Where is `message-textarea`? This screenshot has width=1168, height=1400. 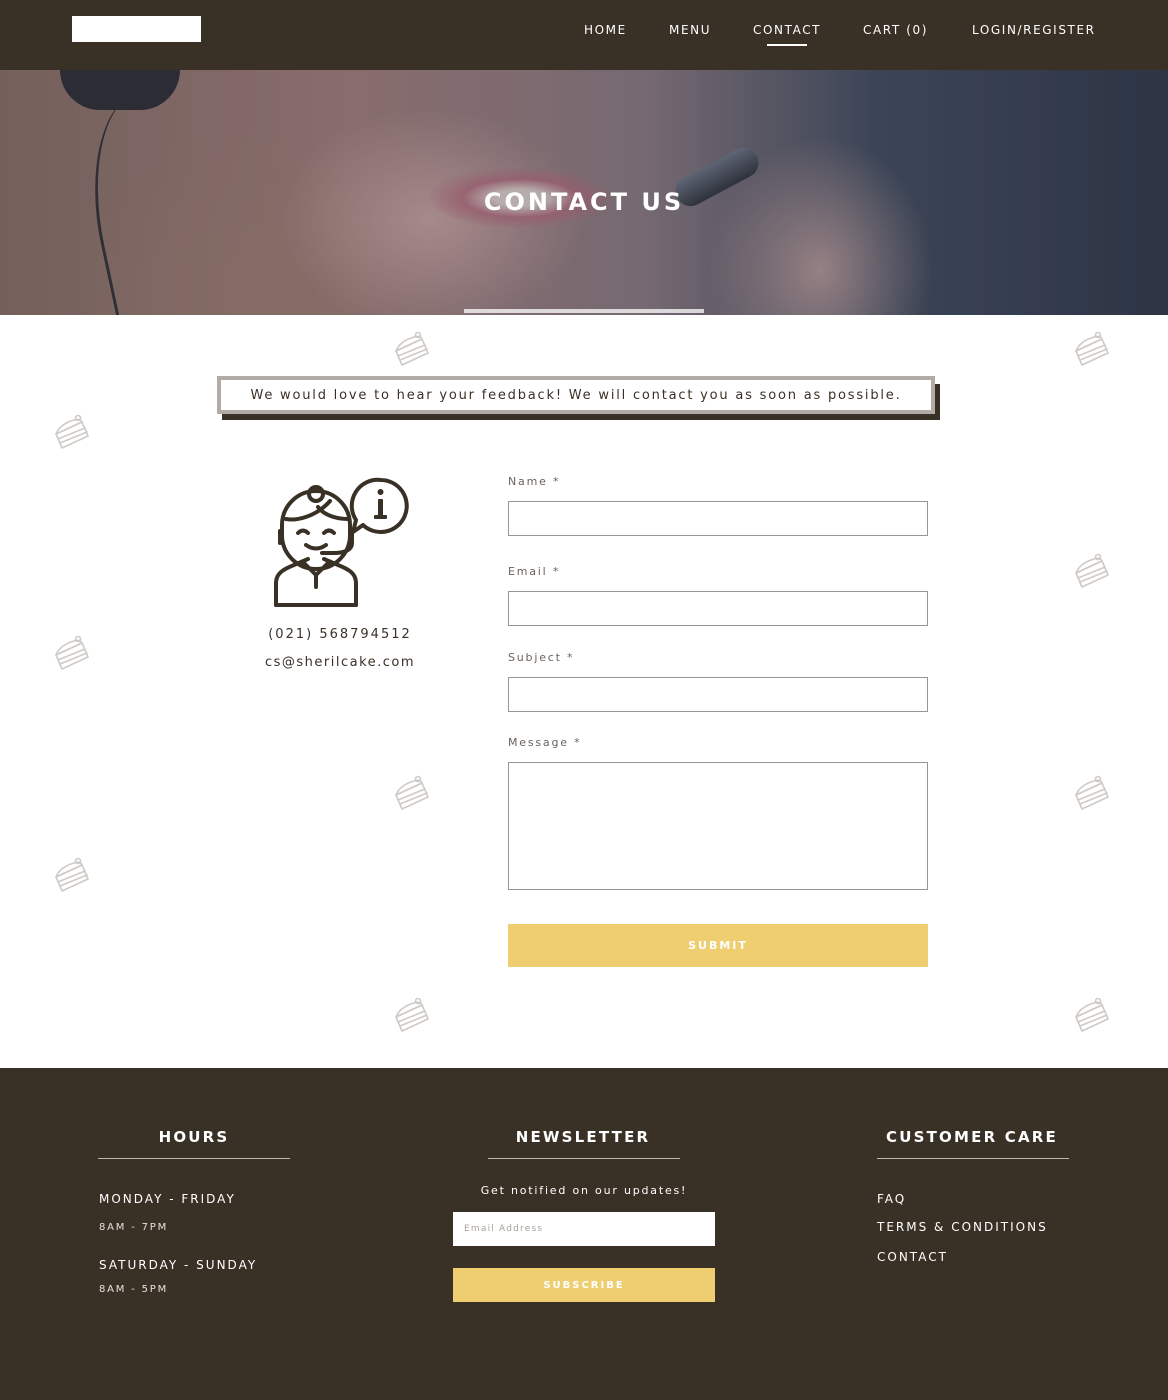
message-textarea is located at coordinates (718, 826).